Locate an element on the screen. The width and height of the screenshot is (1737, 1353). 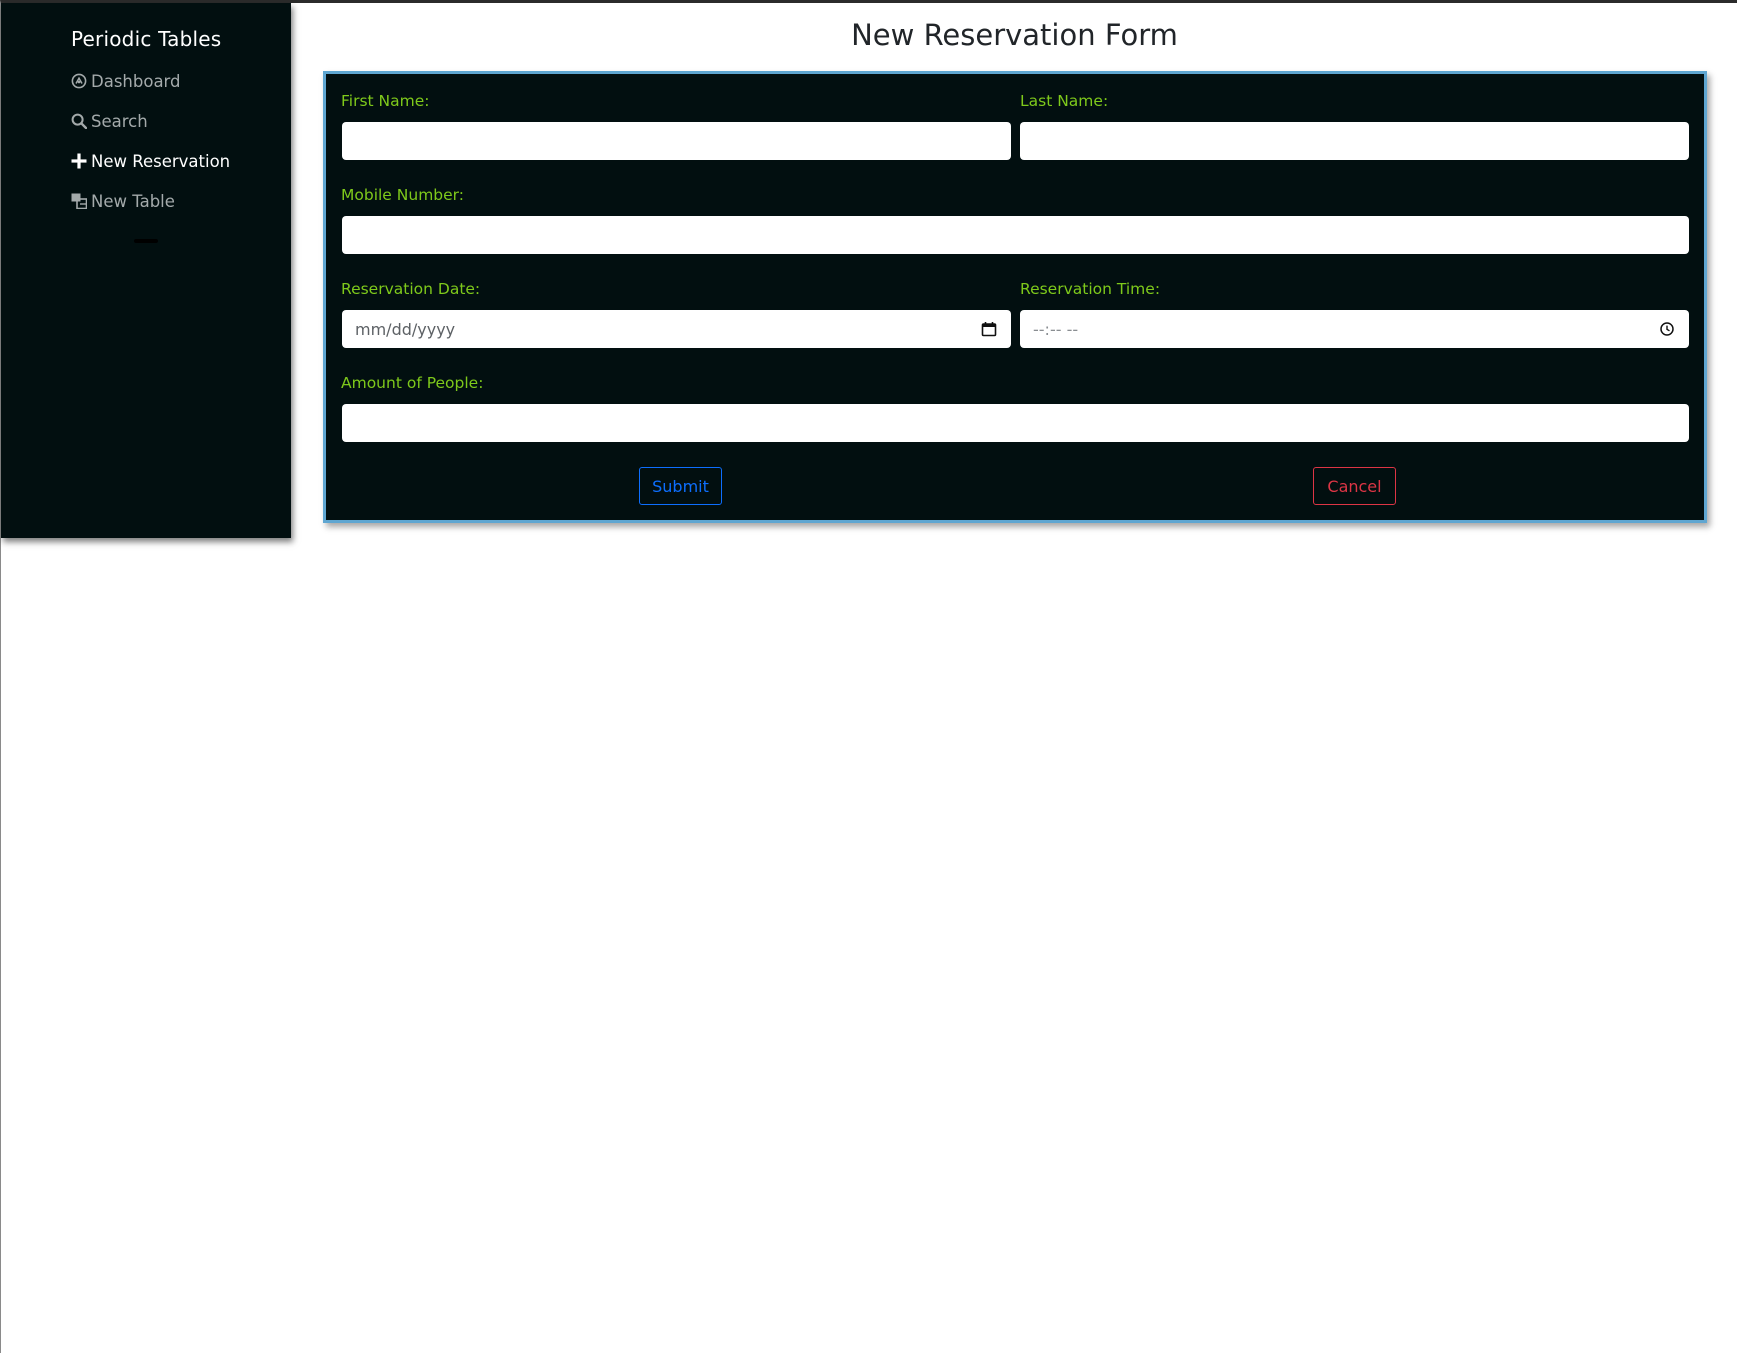
nav-item-label: New Table is located at coordinates (133, 201).